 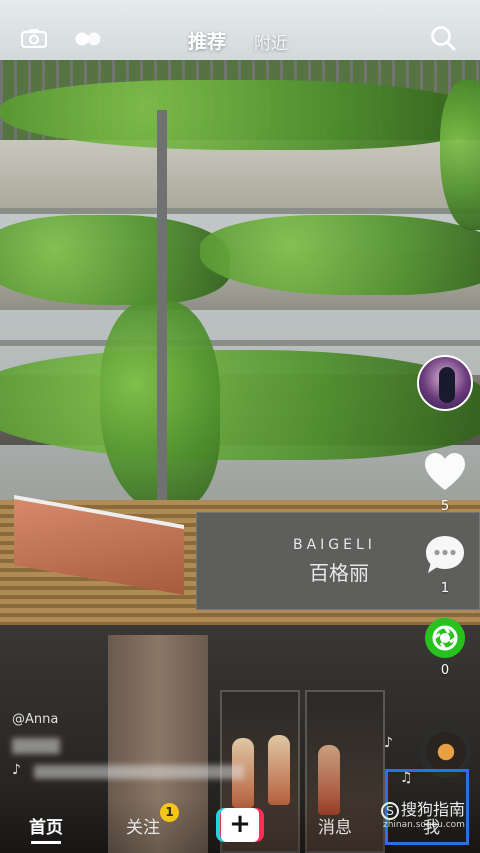 What do you see at coordinates (339, 573) in the screenshot?
I see `sign-chinese: 百格丽` at bounding box center [339, 573].